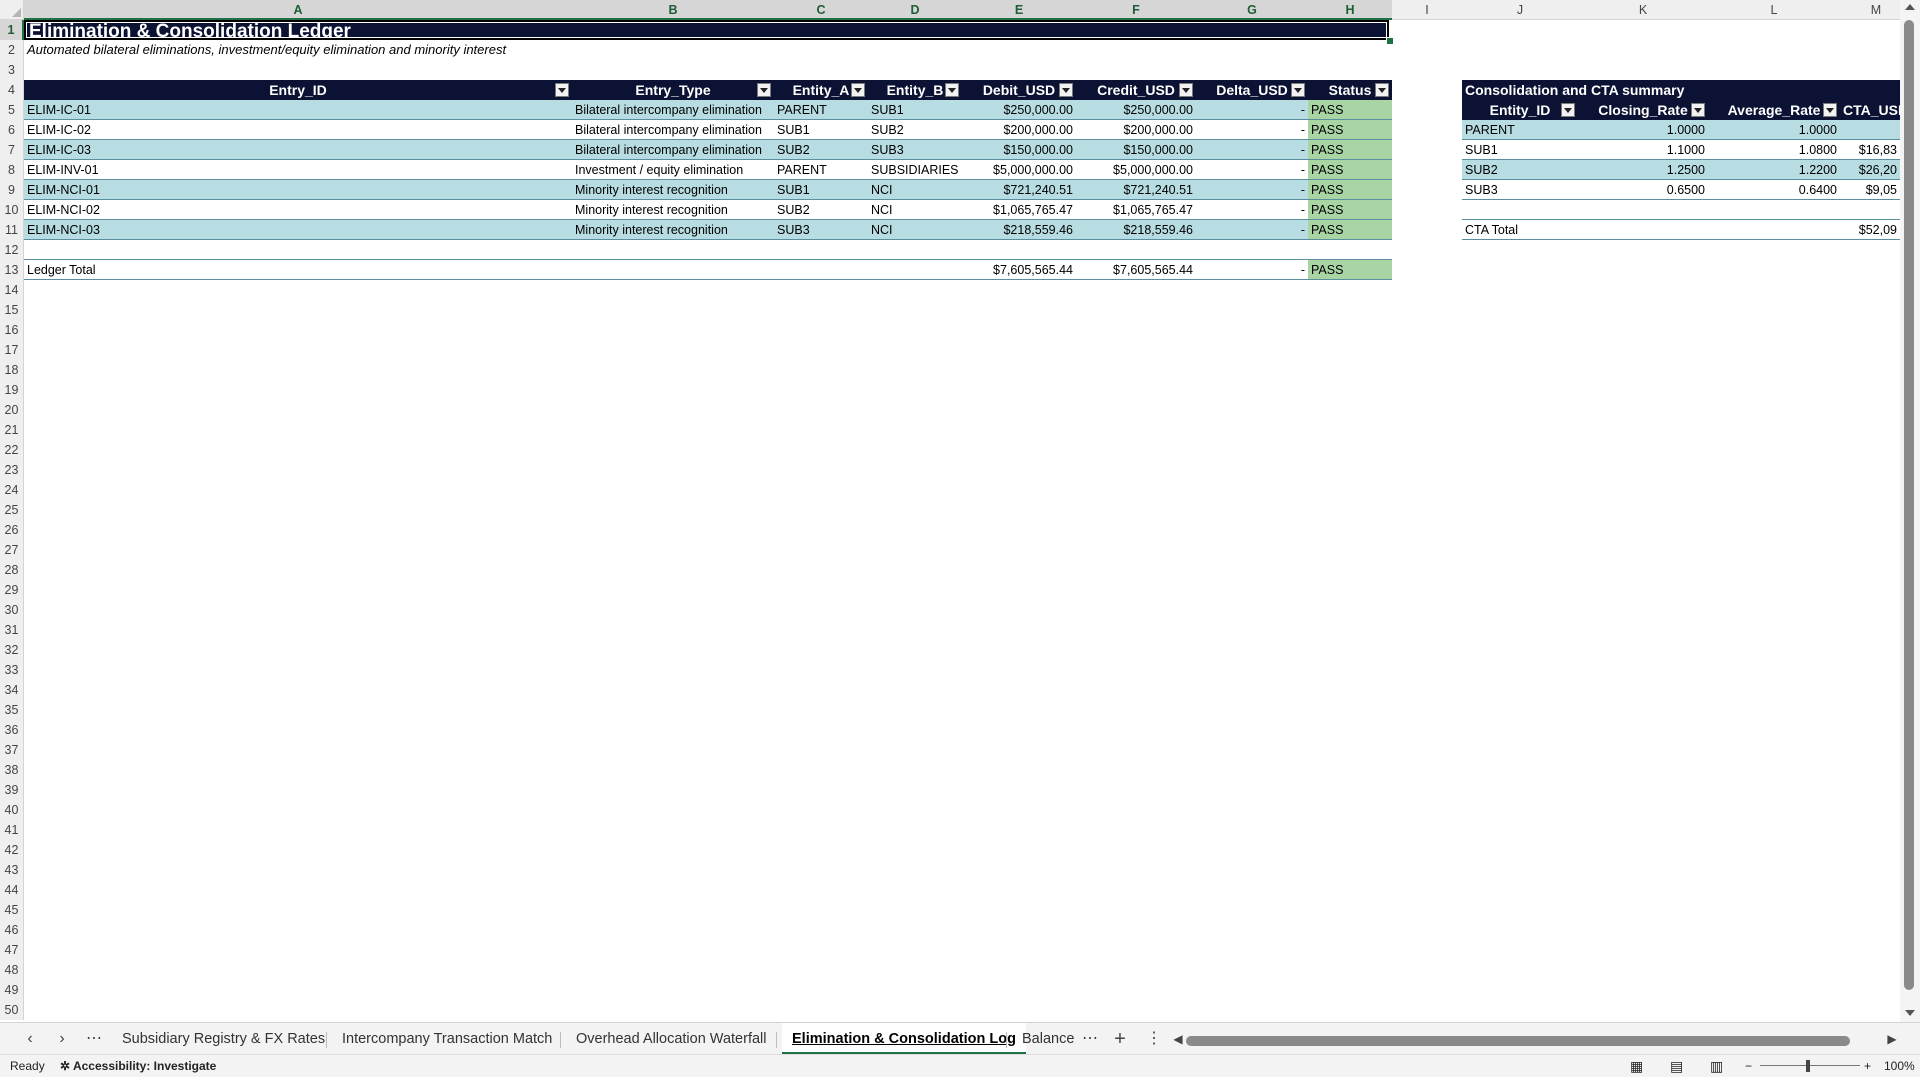  Describe the element at coordinates (1350, 270) in the screenshot. I see `ledger-total-status: PASS` at that location.